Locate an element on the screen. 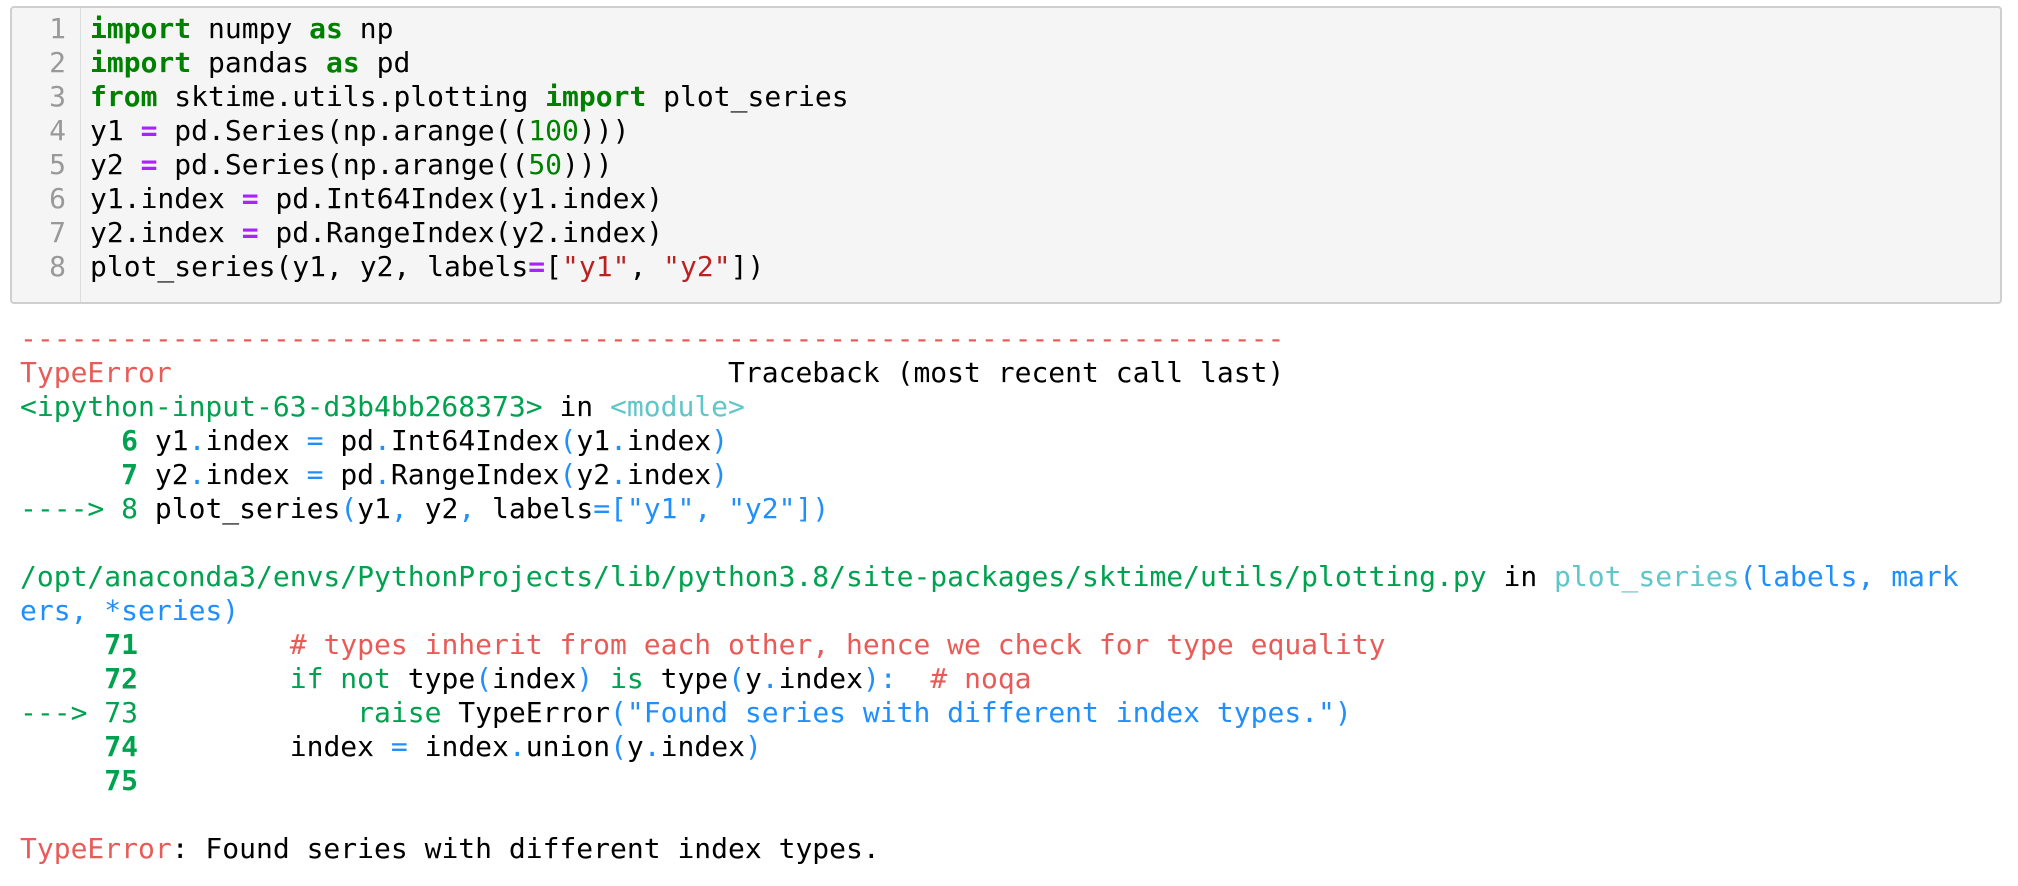  code-token: =["y1", "y2"]) is located at coordinates (711, 508).